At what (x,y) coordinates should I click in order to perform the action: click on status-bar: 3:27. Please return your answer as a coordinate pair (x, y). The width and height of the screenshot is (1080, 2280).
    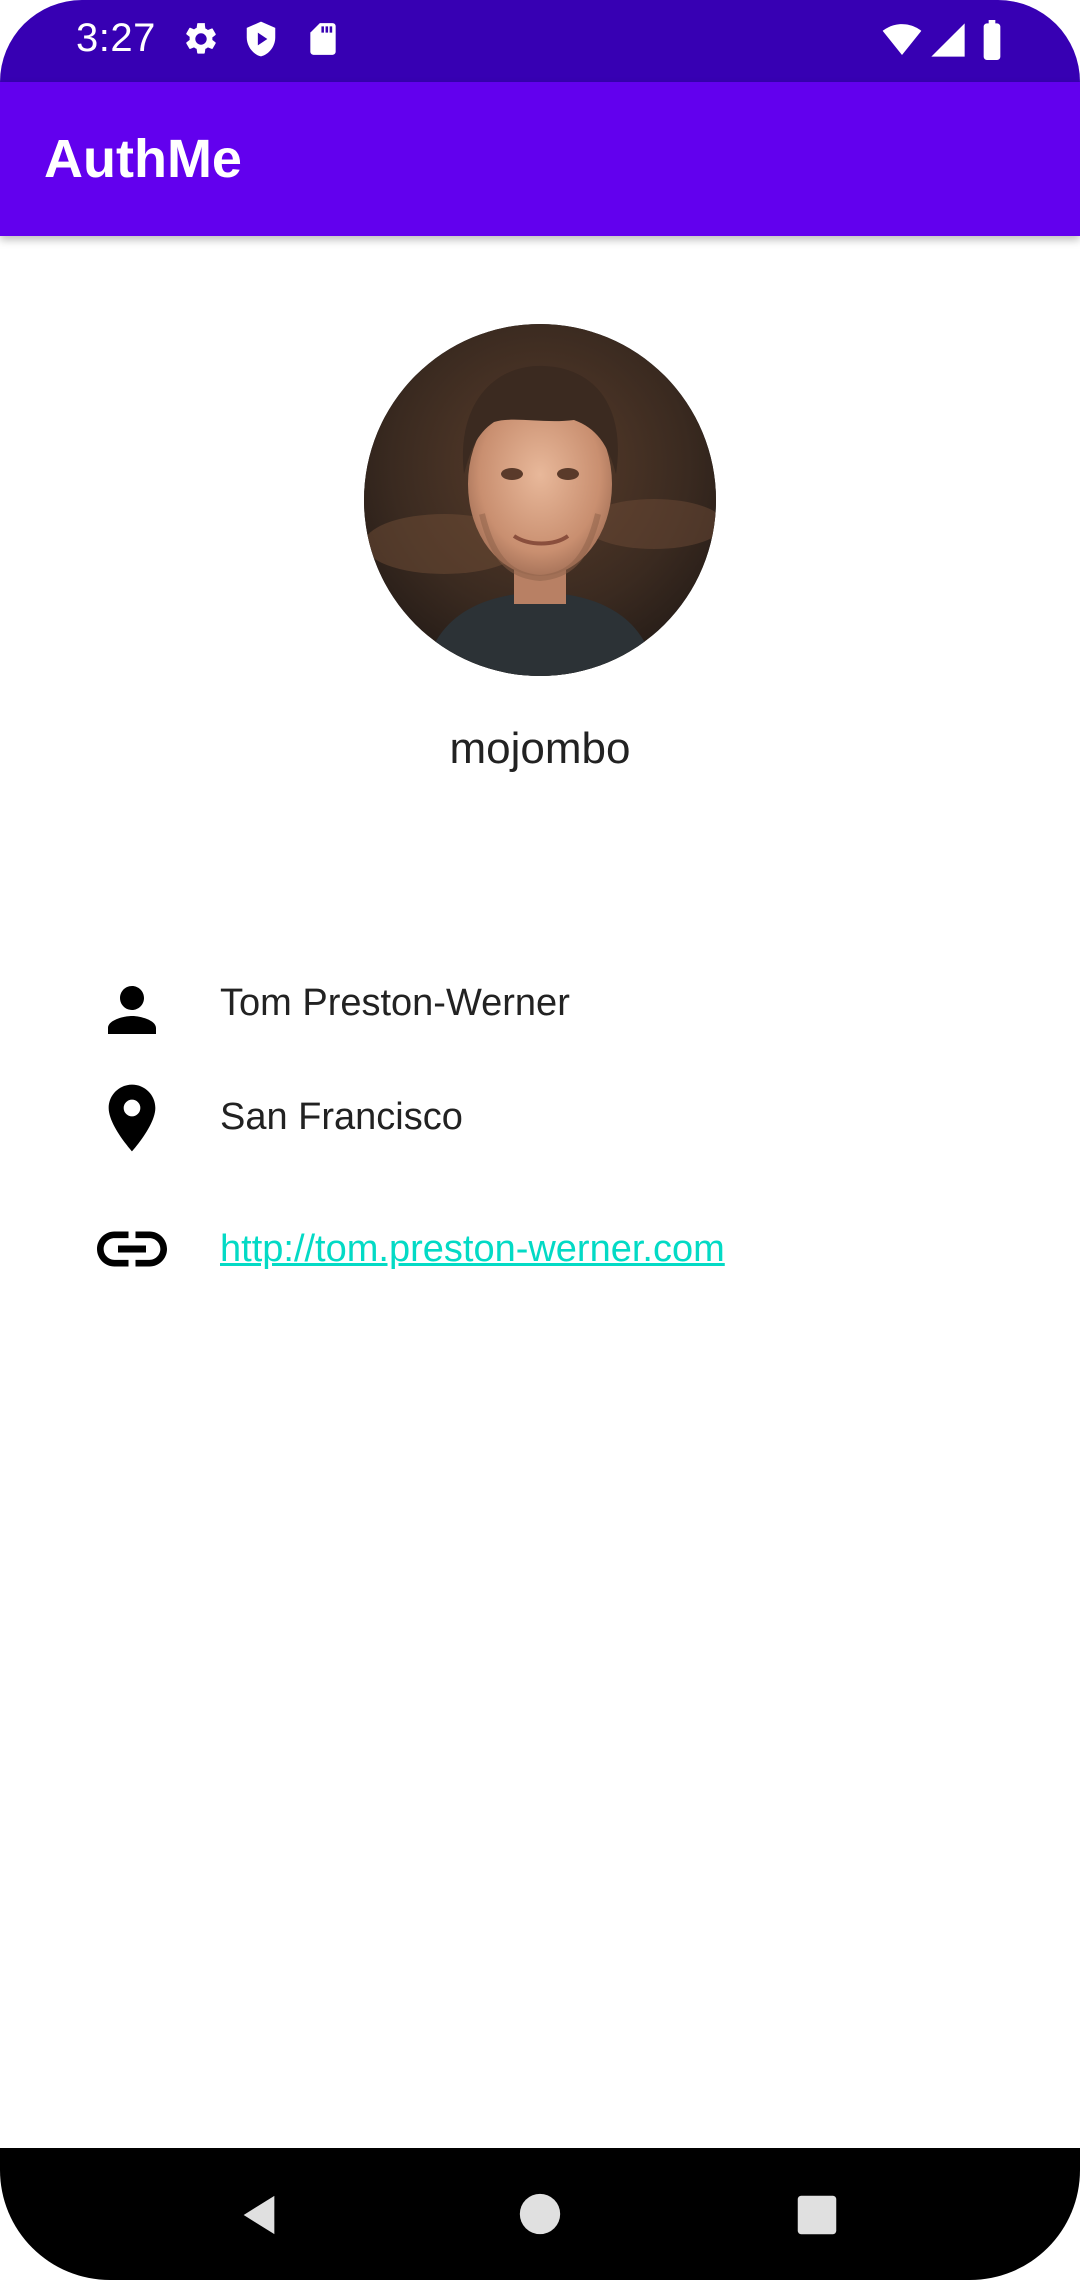
    Looking at the image, I should click on (540, 41).